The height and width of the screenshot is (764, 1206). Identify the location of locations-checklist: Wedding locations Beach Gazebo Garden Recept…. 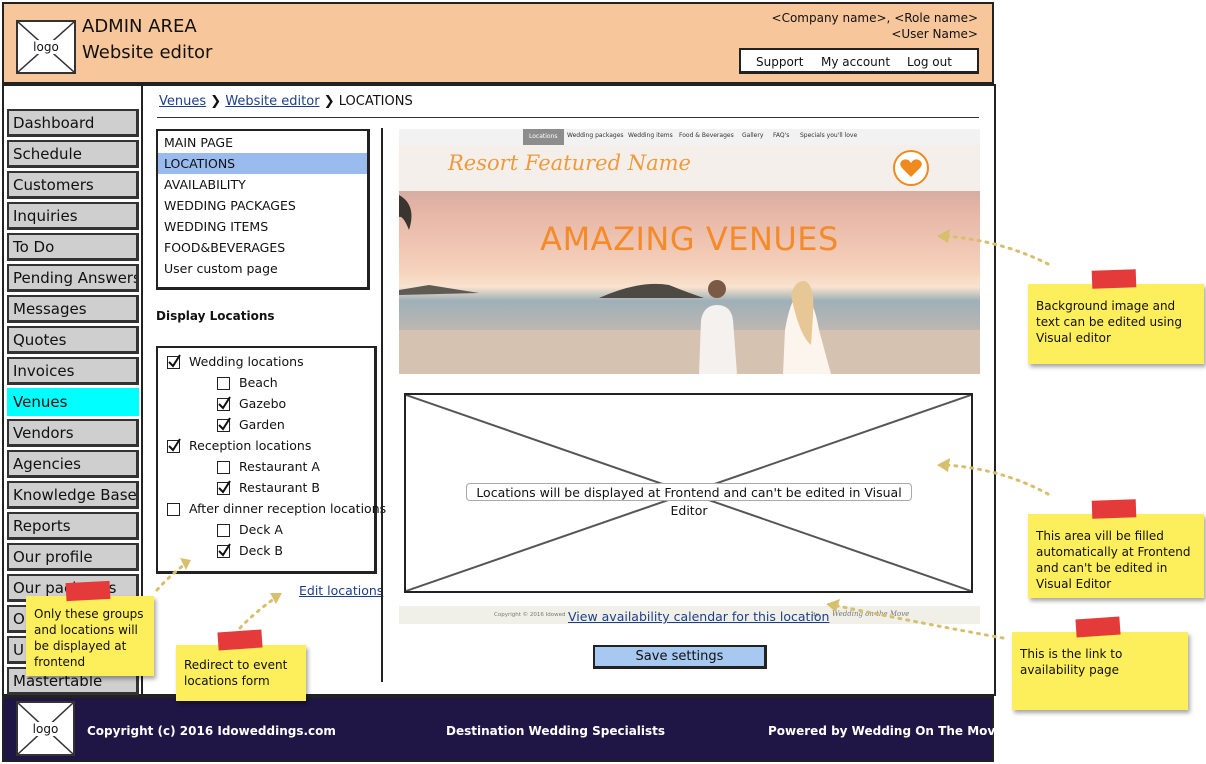
(271, 460).